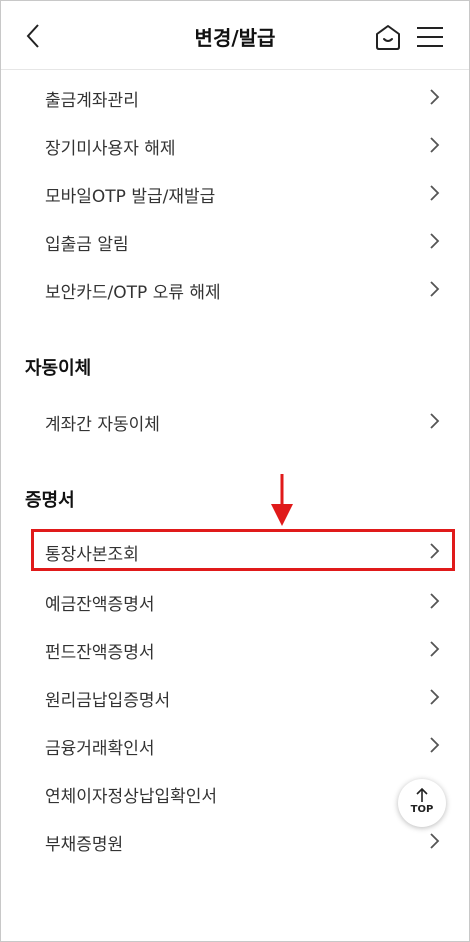 This screenshot has width=470, height=942. I want to click on menu-item-mobile-otp: 모바일OTP 발급/재발급, so click(235, 193).